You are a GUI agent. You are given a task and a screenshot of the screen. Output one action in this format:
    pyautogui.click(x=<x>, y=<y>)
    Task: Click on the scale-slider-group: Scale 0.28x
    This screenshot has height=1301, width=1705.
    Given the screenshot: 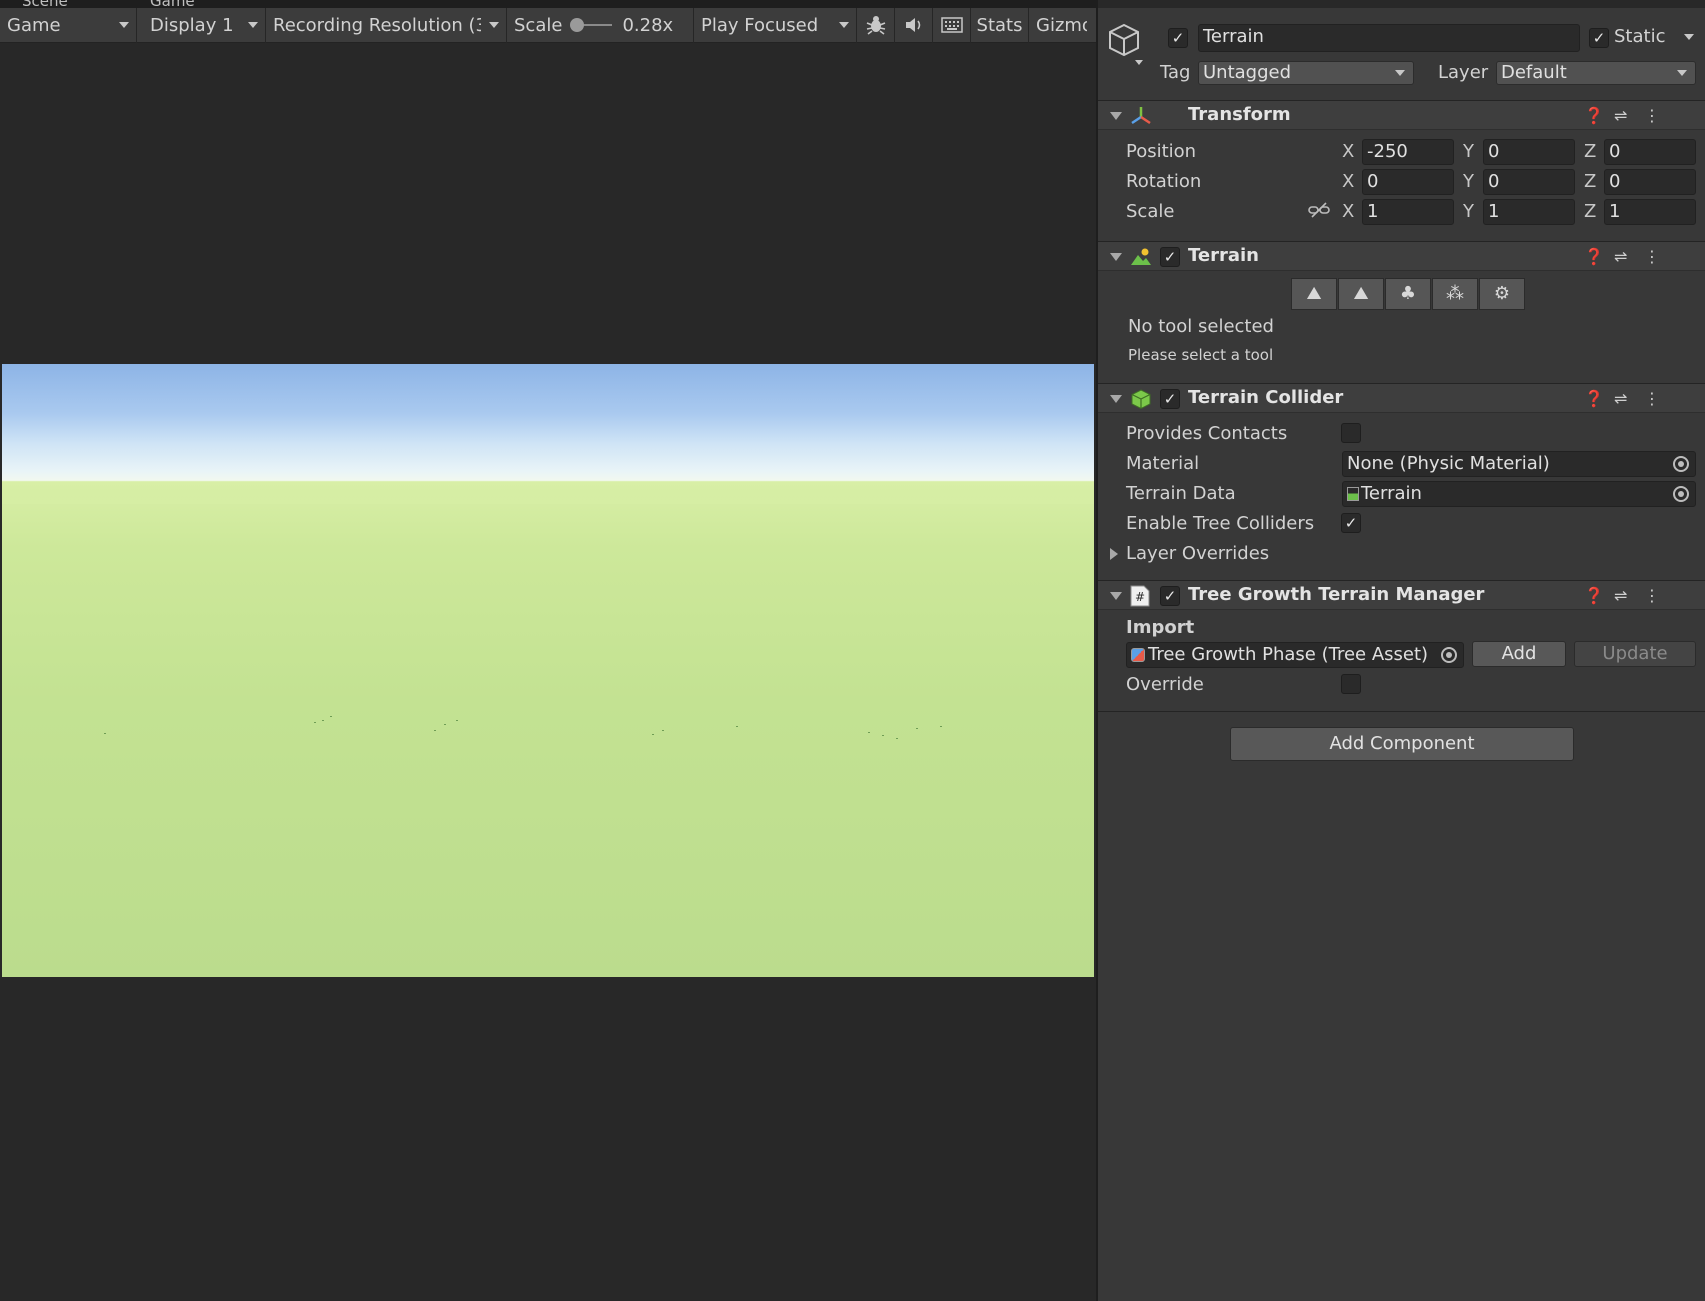 What is the action you would take?
    pyautogui.click(x=600, y=25)
    